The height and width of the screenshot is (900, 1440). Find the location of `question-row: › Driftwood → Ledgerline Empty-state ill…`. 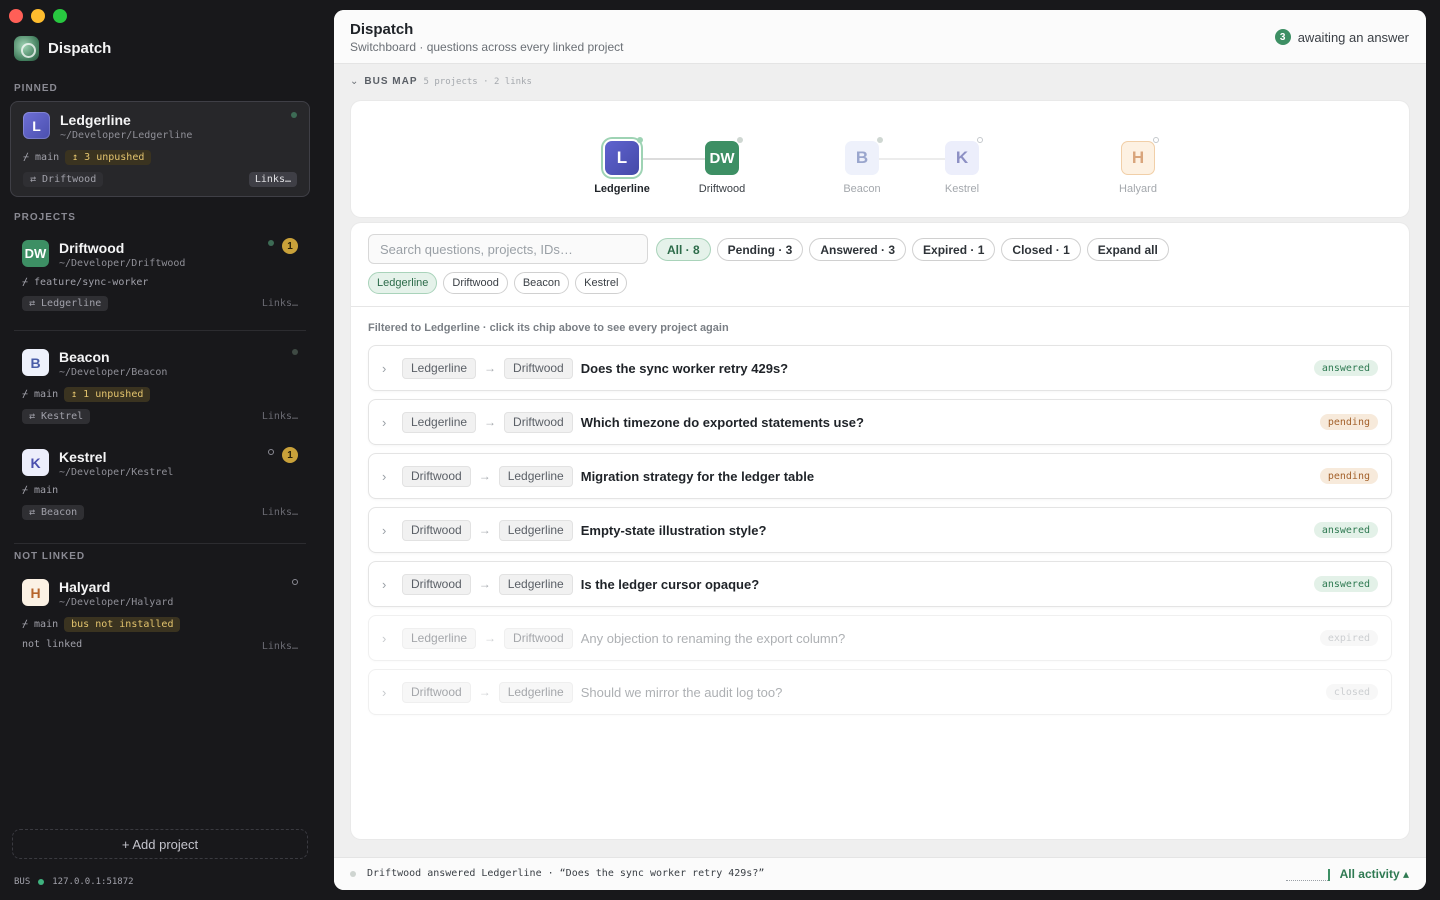

question-row: › Driftwood → Ledgerline Empty-state ill… is located at coordinates (880, 530).